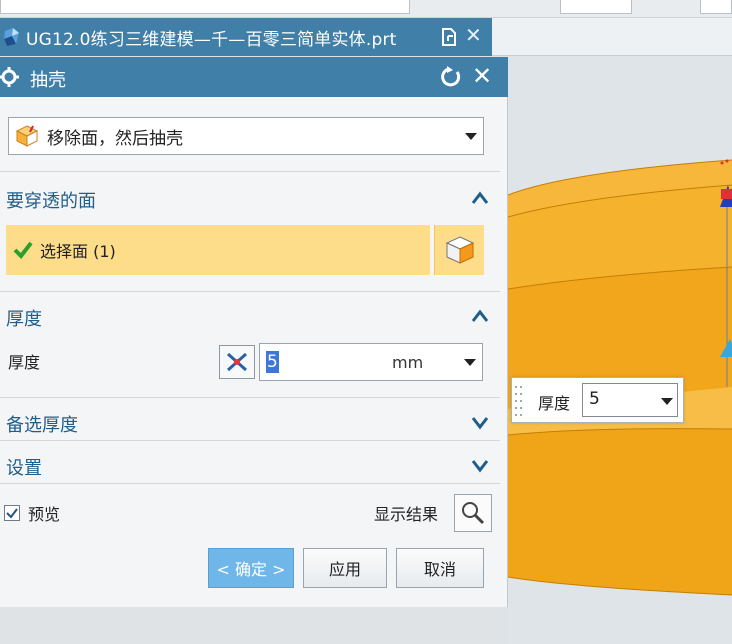  Describe the element at coordinates (371, 362) in the screenshot. I see `thickness-input: 5 mm` at that location.